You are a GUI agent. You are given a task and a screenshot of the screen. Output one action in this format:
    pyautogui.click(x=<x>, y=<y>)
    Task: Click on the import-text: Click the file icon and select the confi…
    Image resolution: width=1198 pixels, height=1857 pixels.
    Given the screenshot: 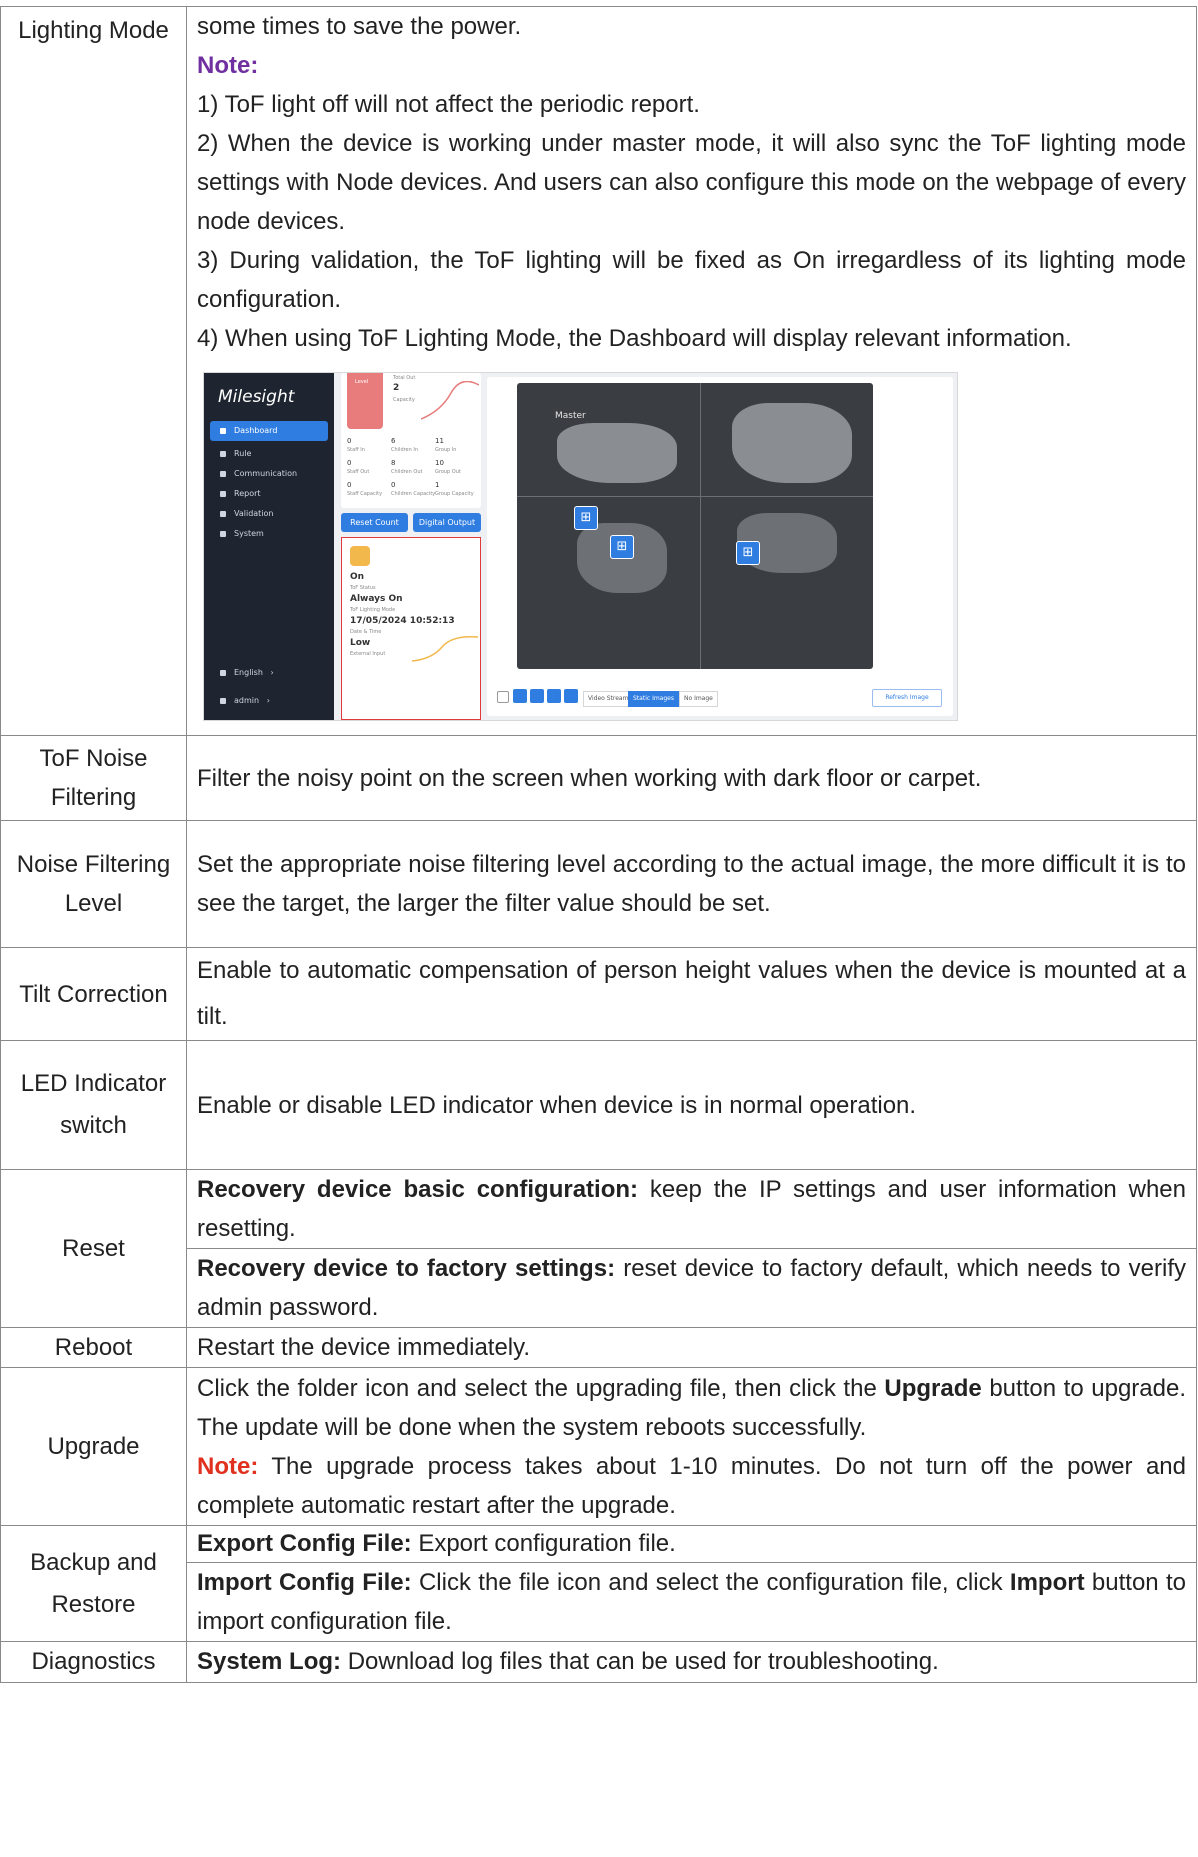 What is the action you would take?
    pyautogui.click(x=710, y=1582)
    